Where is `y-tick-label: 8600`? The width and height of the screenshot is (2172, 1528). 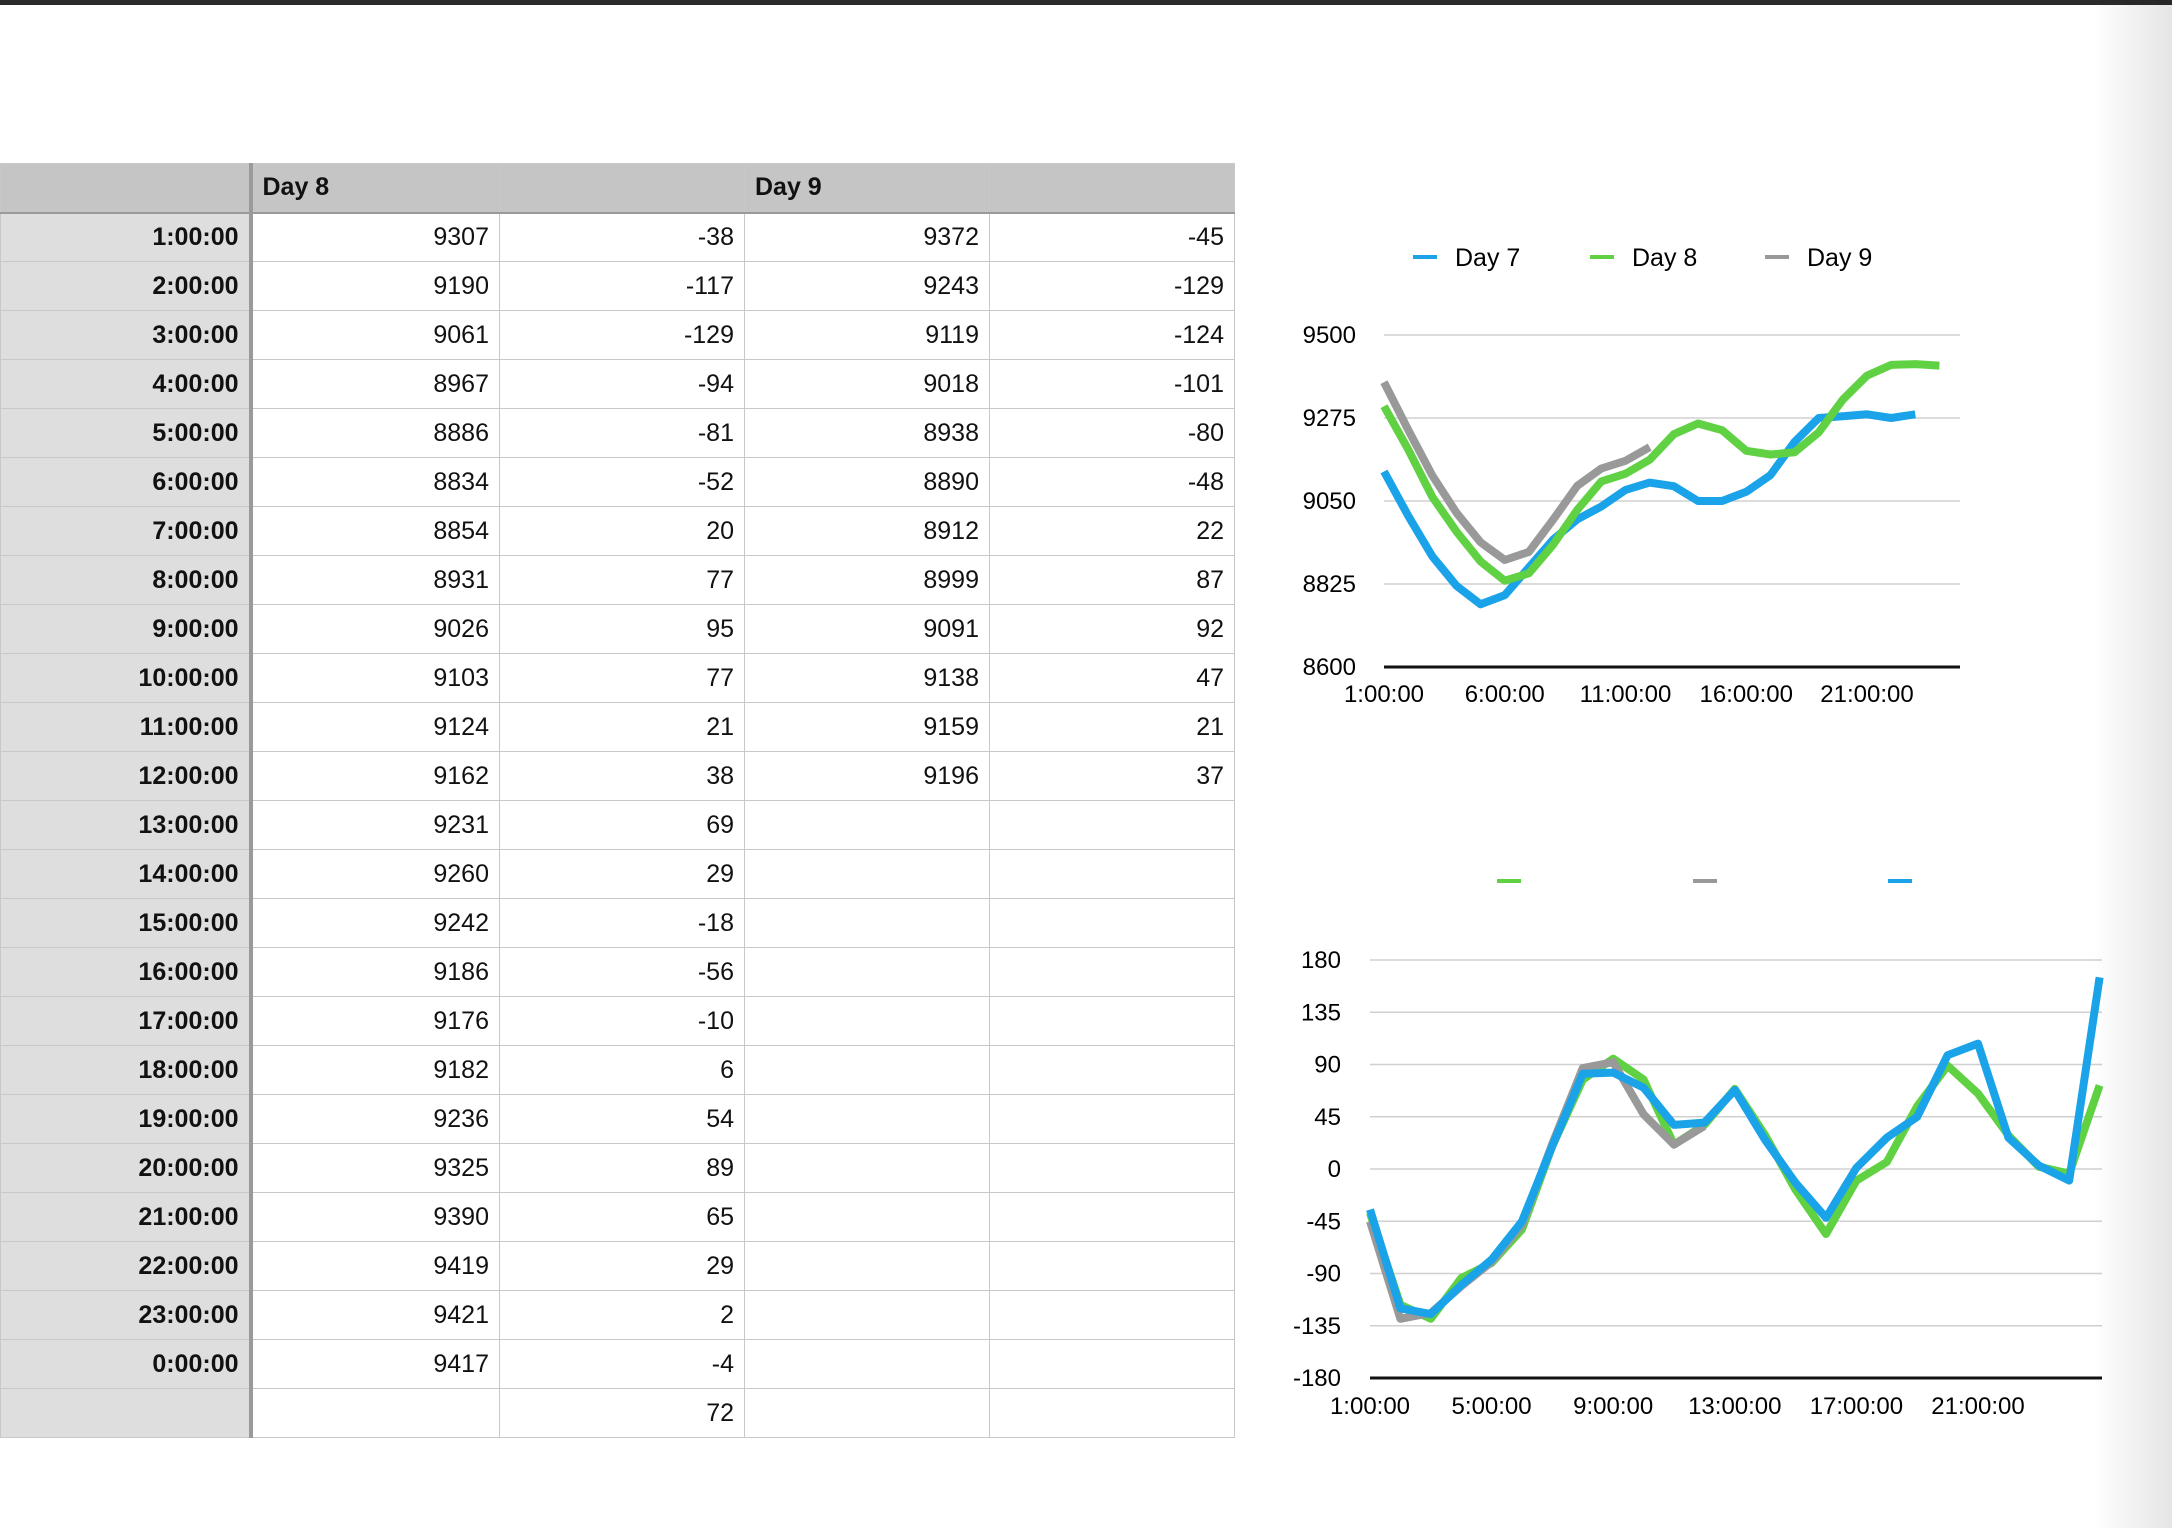
y-tick-label: 8600 is located at coordinates (1329, 667).